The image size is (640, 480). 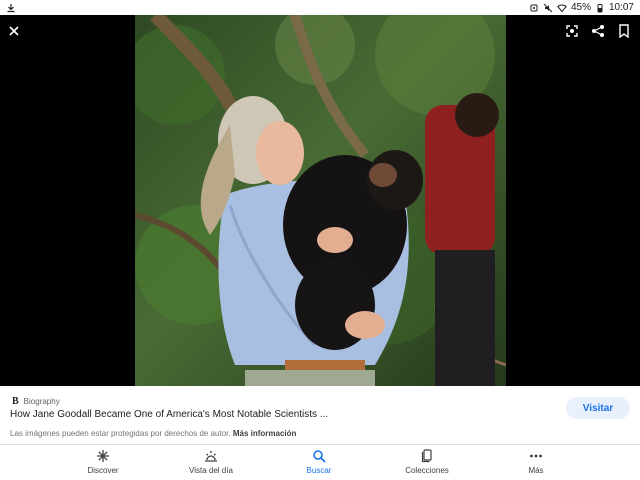 What do you see at coordinates (11, 7) in the screenshot?
I see `download-icon` at bounding box center [11, 7].